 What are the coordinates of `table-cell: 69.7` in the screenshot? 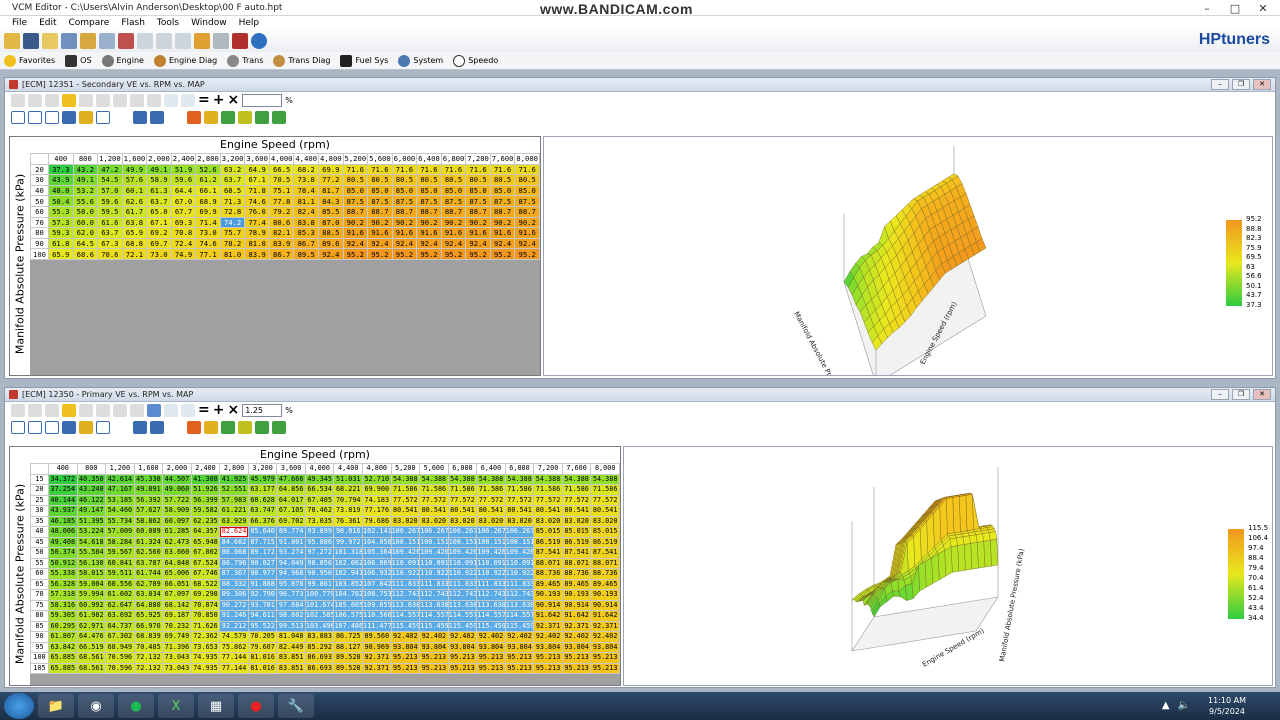 It's located at (159, 243).